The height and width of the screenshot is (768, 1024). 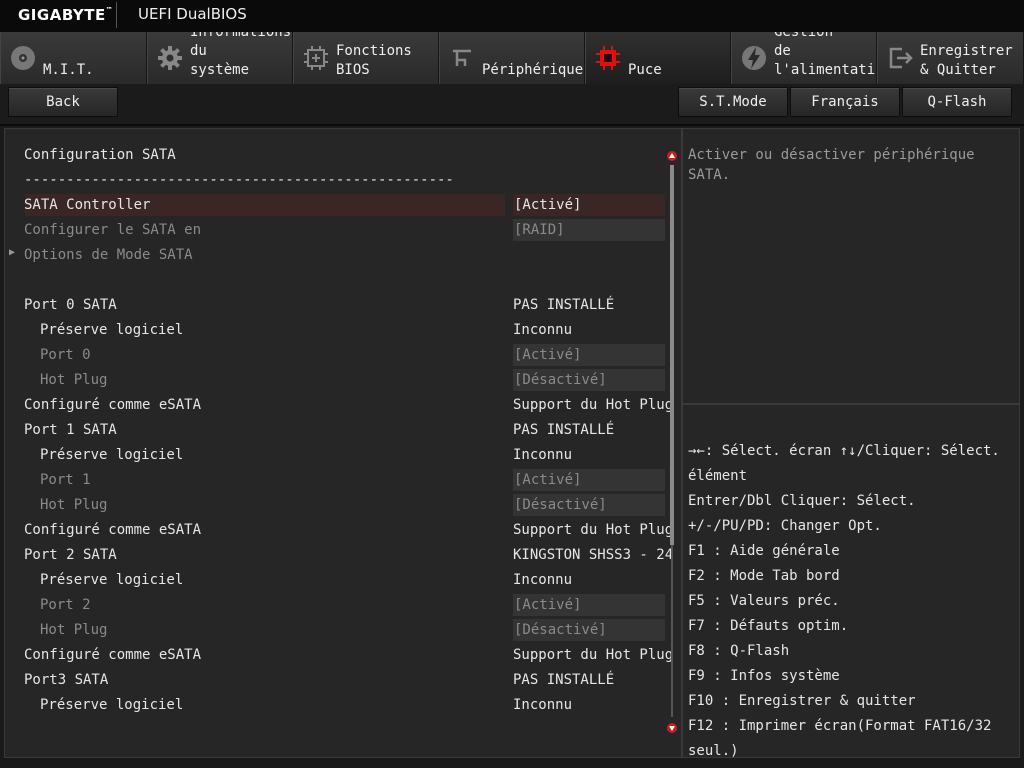 What do you see at coordinates (533, 70) in the screenshot?
I see `tab-label: Périphériques` at bounding box center [533, 70].